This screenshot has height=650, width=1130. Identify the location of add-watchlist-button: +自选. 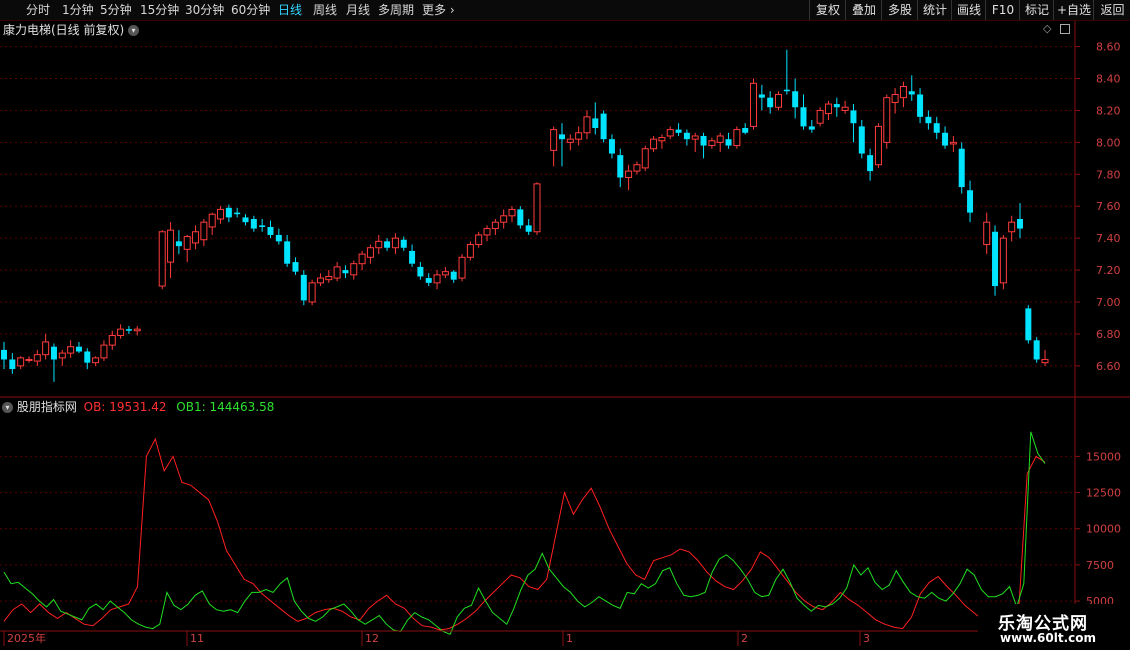
(1073, 10).